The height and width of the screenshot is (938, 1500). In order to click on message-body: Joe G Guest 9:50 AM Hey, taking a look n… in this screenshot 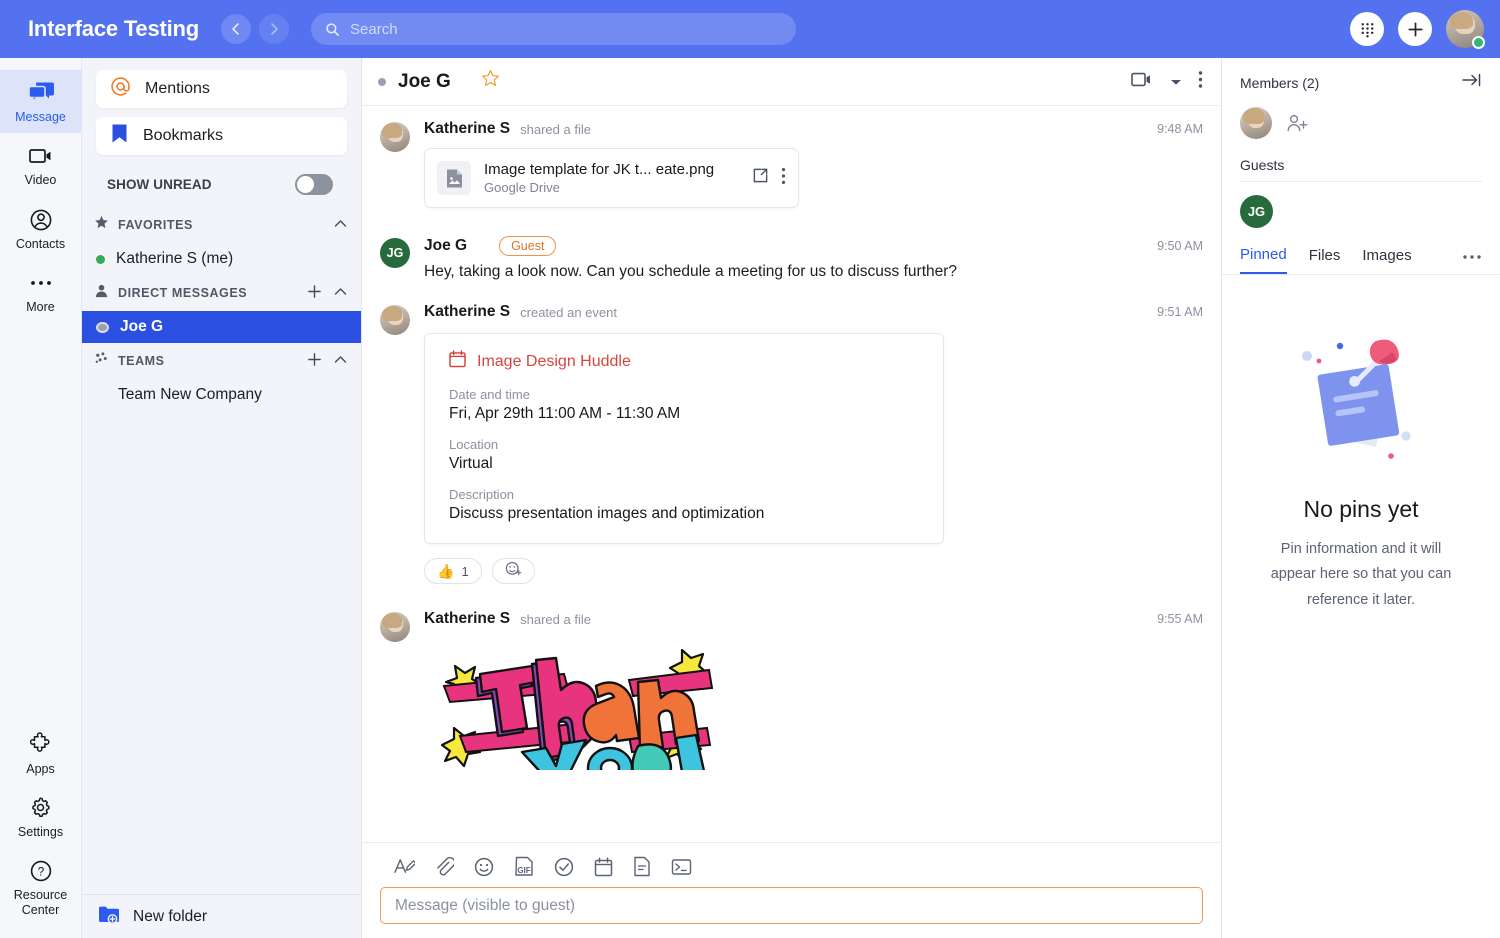, I will do `click(813, 258)`.